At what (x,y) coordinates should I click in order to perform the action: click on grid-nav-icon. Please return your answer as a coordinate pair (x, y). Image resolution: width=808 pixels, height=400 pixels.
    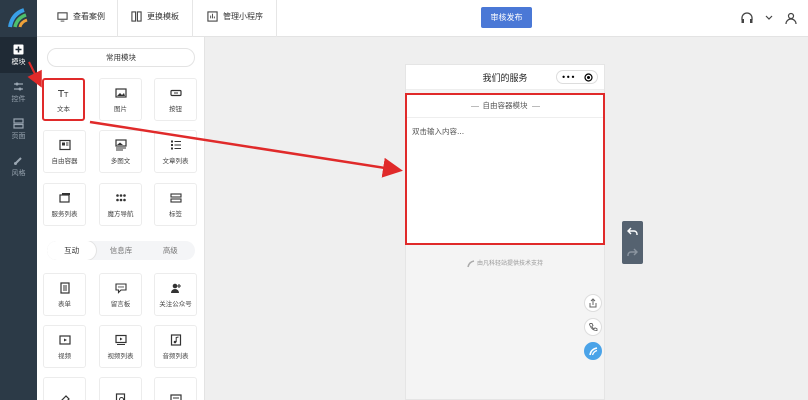
    Looking at the image, I should click on (120, 197).